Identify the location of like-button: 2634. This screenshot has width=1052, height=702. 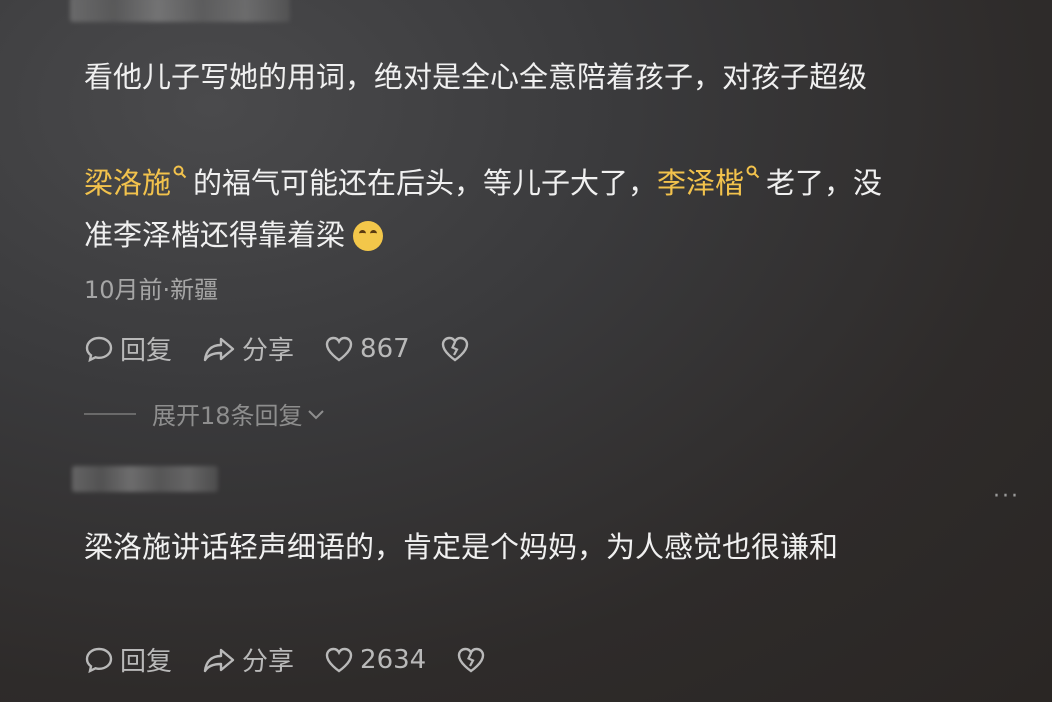
(375, 660).